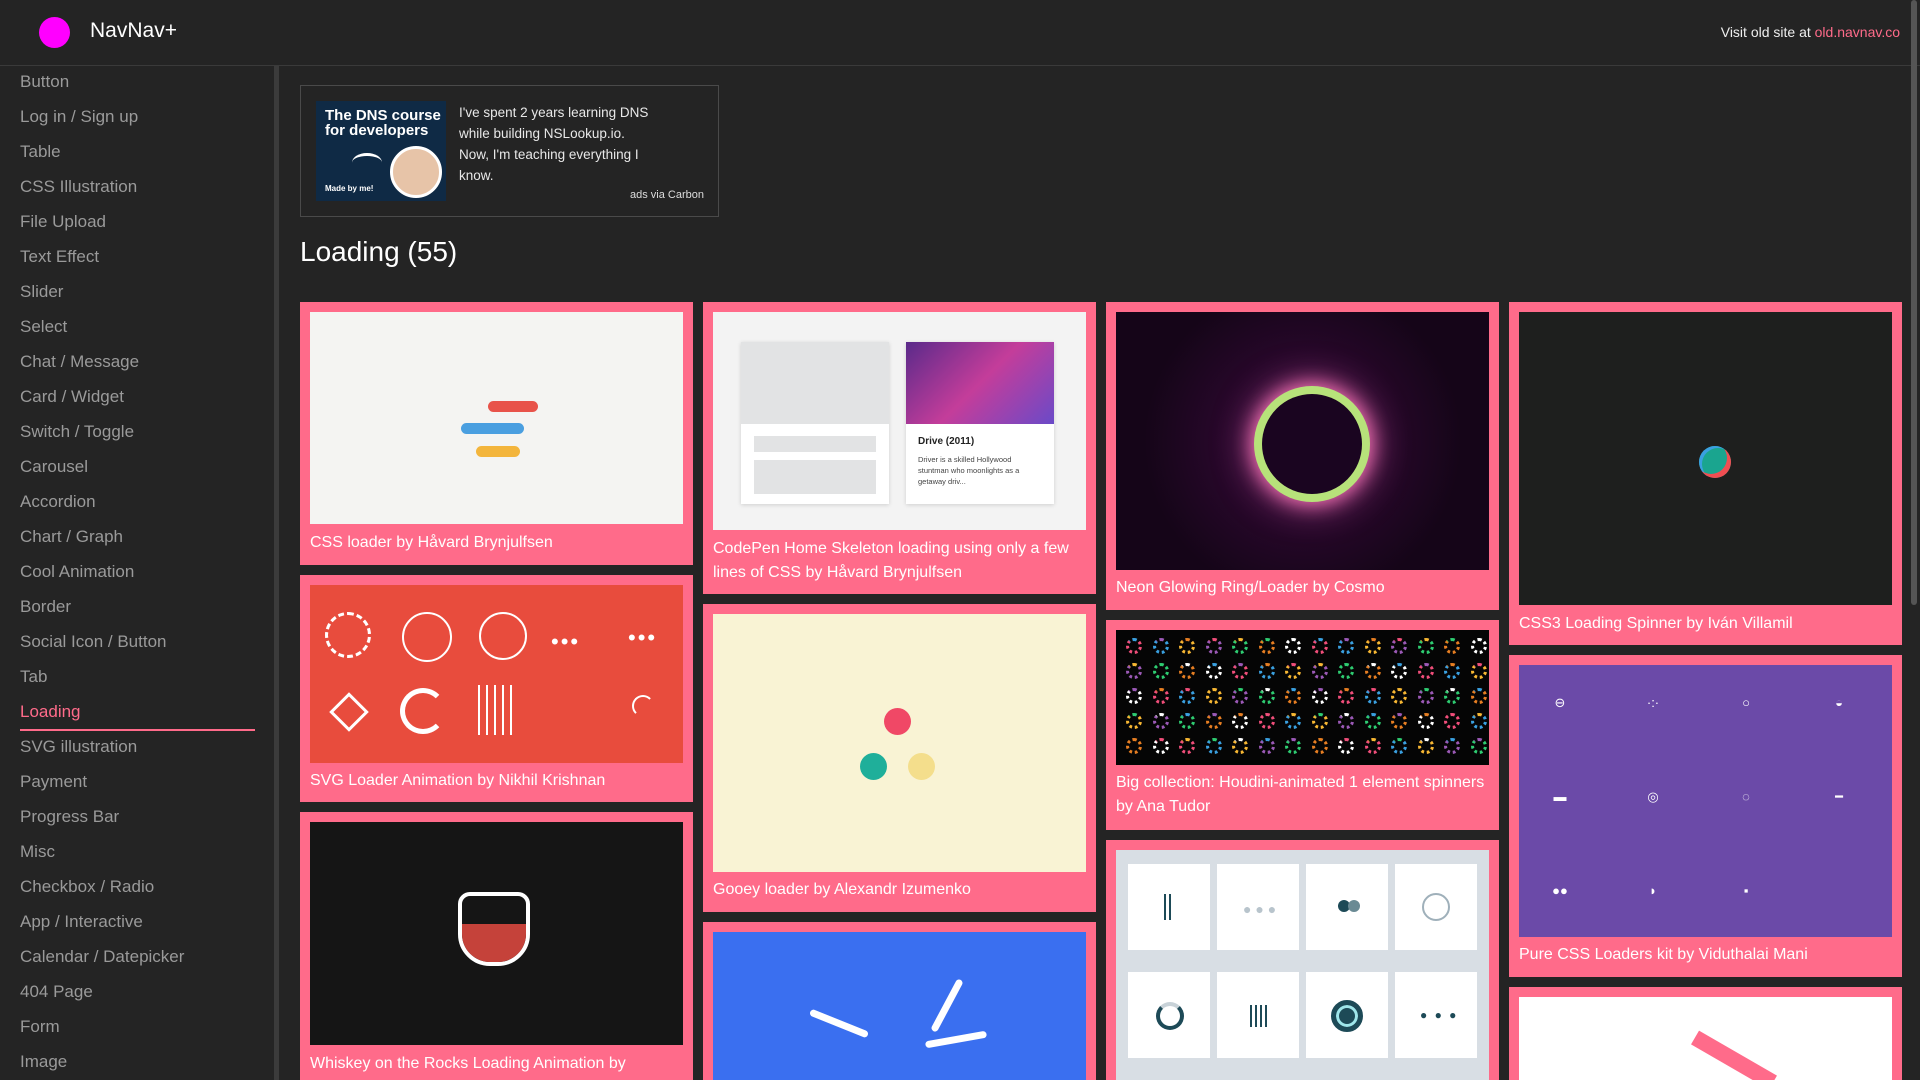 This screenshot has height=1080, width=1920. What do you see at coordinates (78, 747) in the screenshot?
I see `sidebar-item-svg-illustration: SVG illustration` at bounding box center [78, 747].